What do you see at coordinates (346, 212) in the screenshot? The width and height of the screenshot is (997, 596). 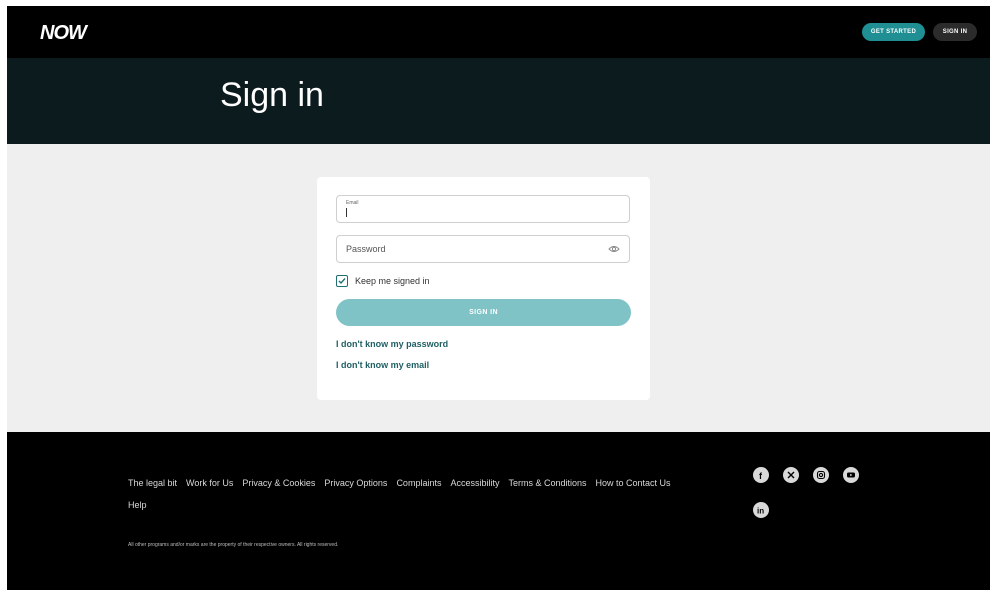 I see `text-caret` at bounding box center [346, 212].